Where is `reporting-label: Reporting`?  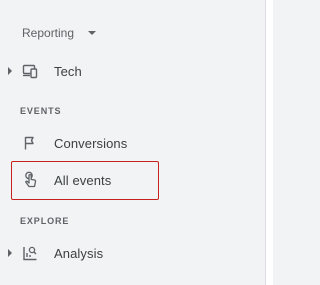
reporting-label: Reporting is located at coordinates (48, 33).